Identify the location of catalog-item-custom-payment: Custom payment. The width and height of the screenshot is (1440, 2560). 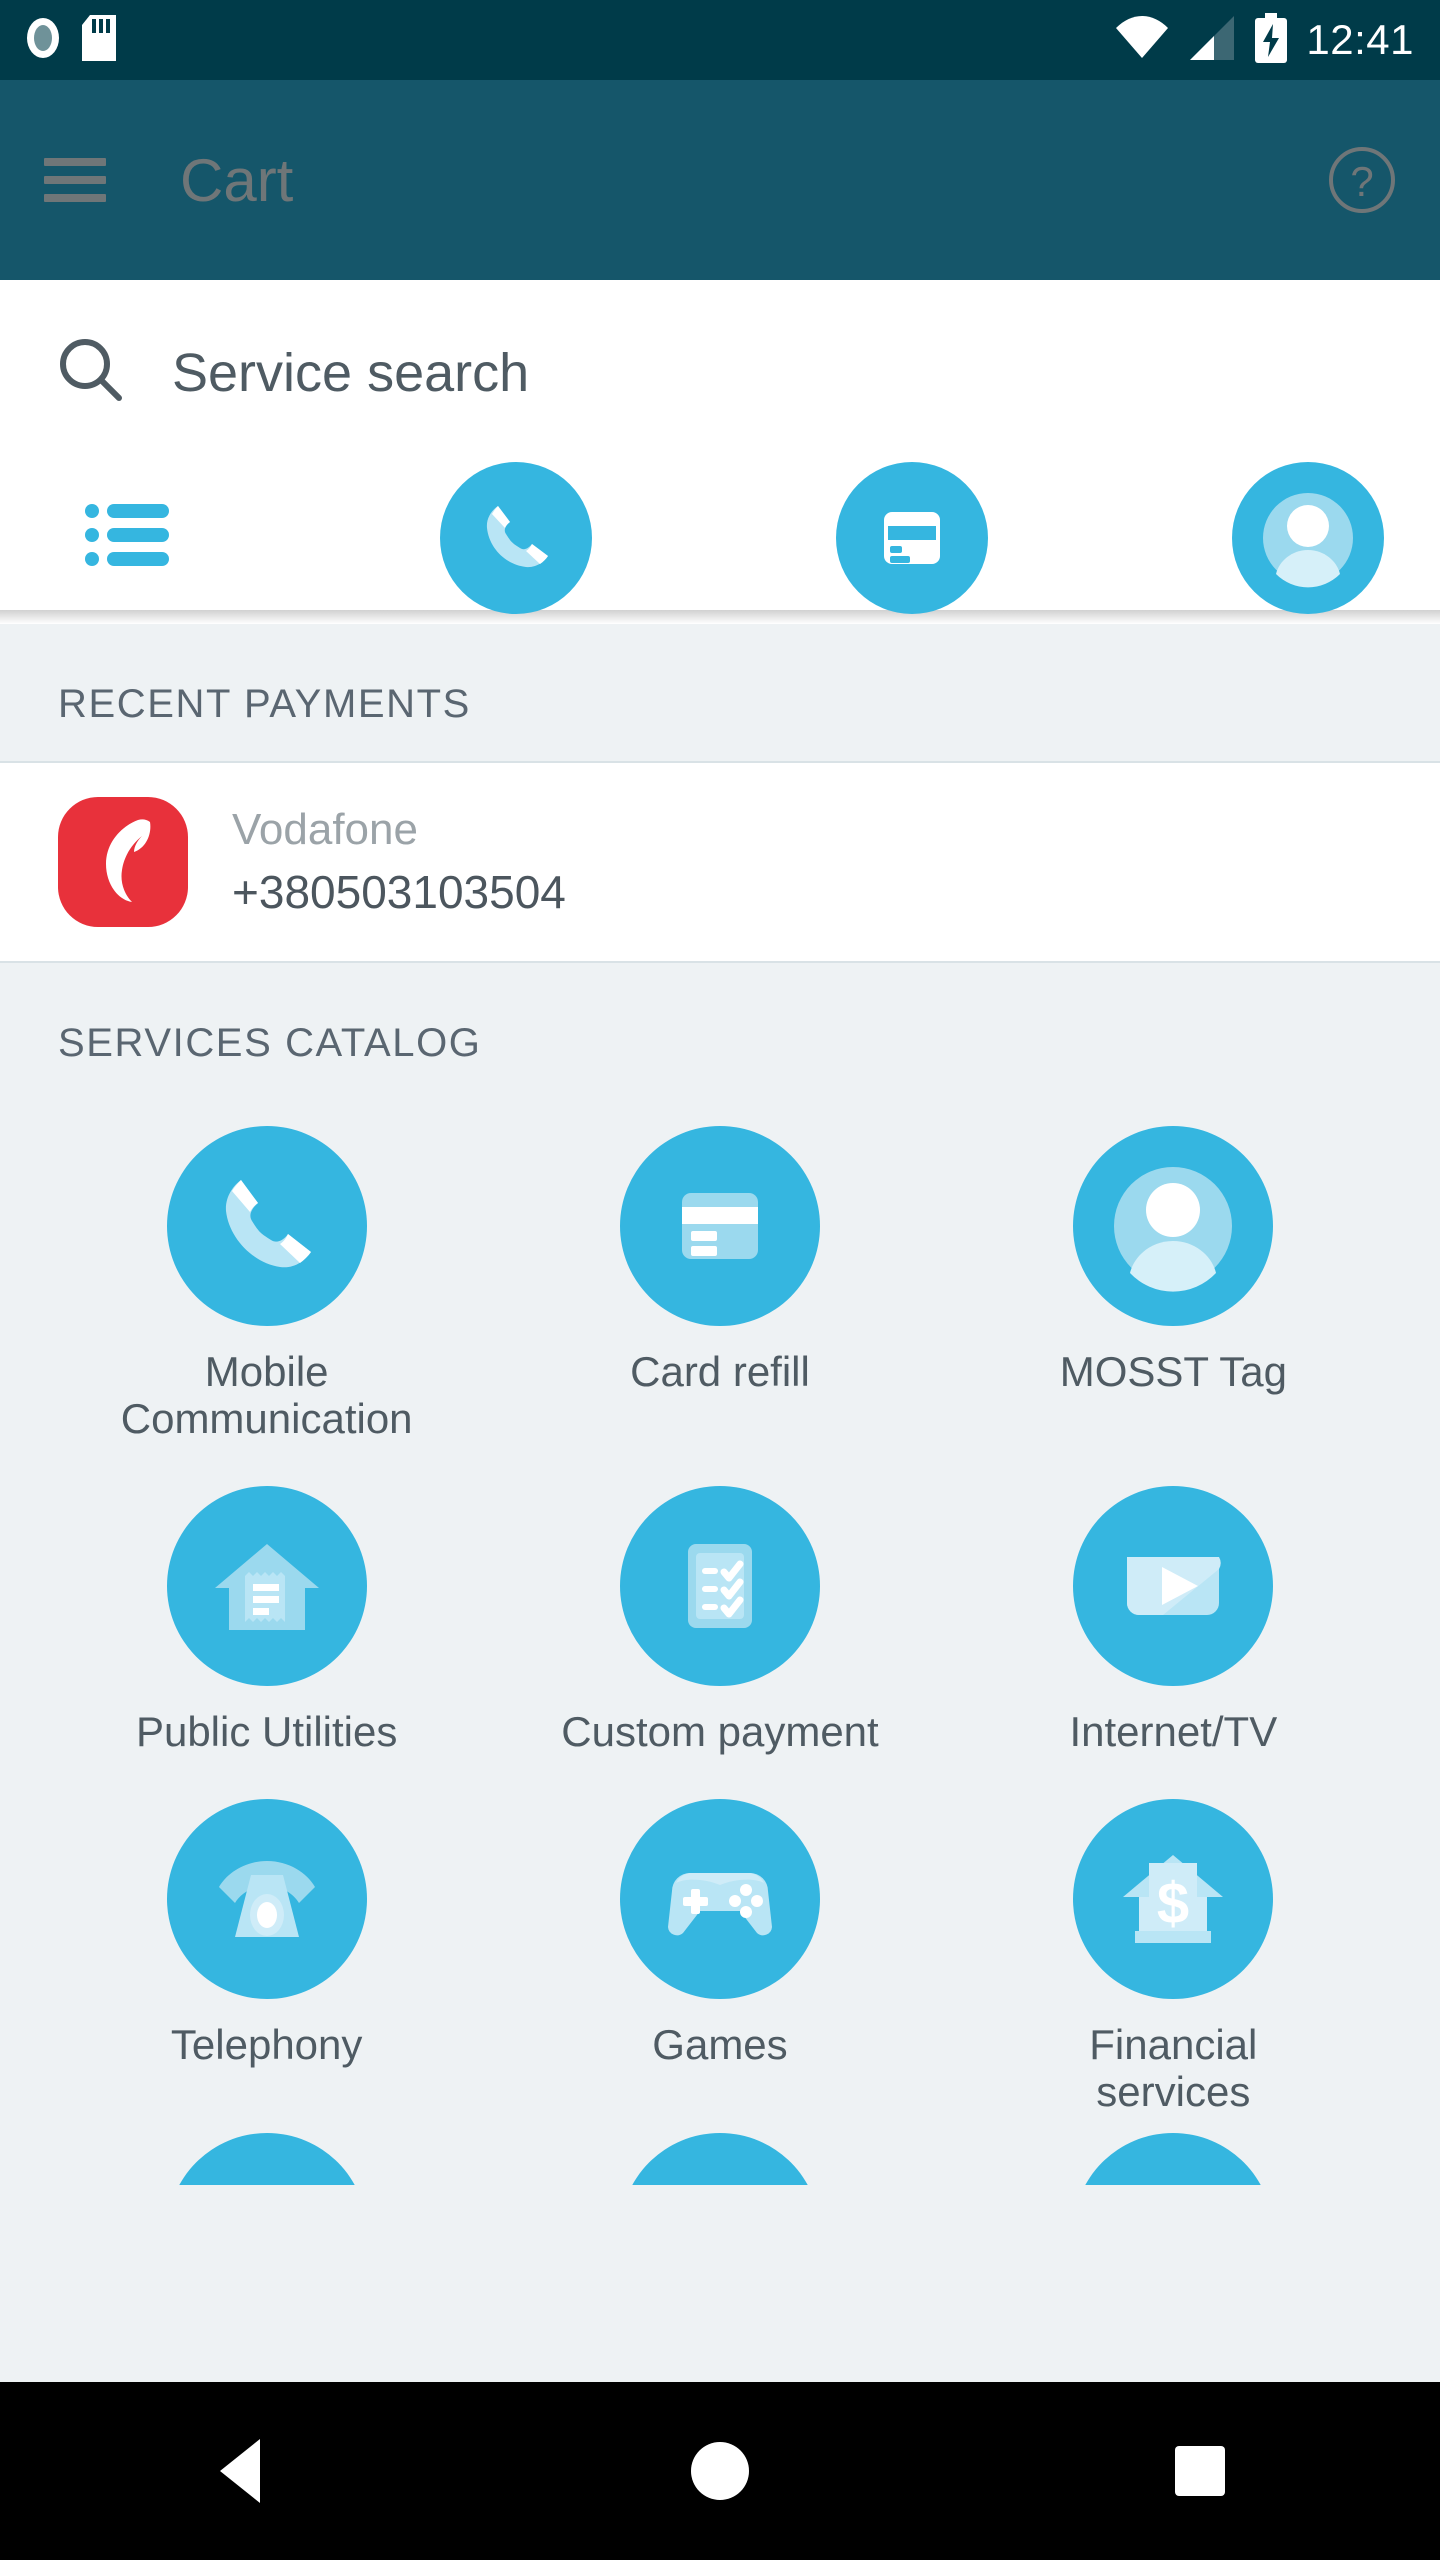
(719, 1616).